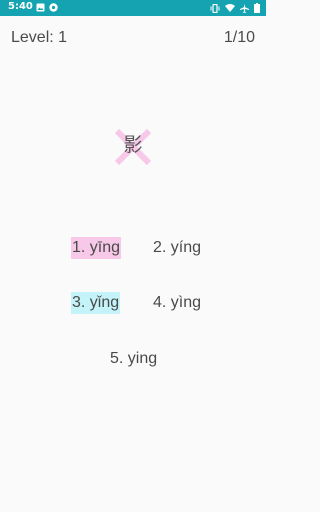  Describe the element at coordinates (177, 303) in the screenshot. I see `answer-option-4: 4. yìng` at that location.